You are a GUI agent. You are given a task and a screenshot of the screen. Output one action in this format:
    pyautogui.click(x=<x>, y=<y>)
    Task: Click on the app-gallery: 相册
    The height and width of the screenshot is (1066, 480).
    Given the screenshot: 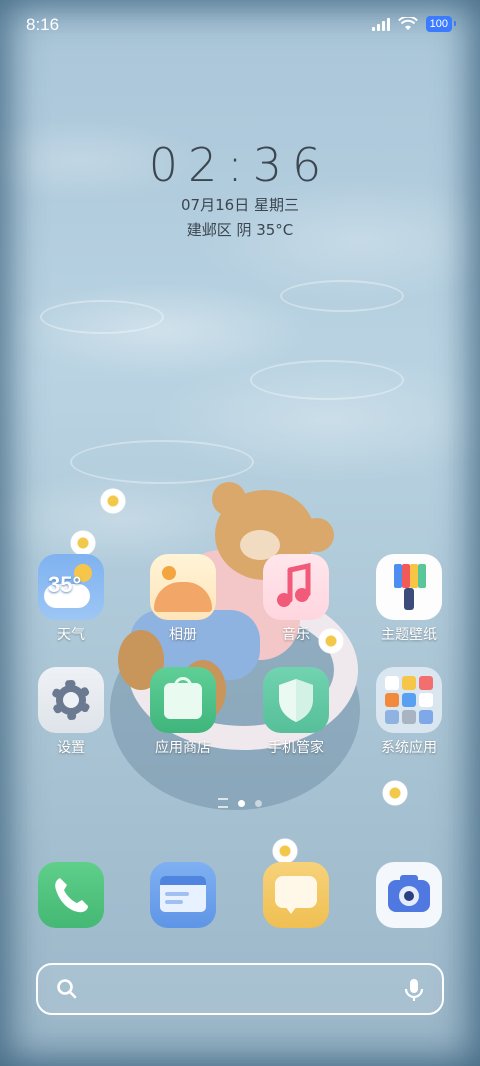 What is the action you would take?
    pyautogui.click(x=183, y=599)
    